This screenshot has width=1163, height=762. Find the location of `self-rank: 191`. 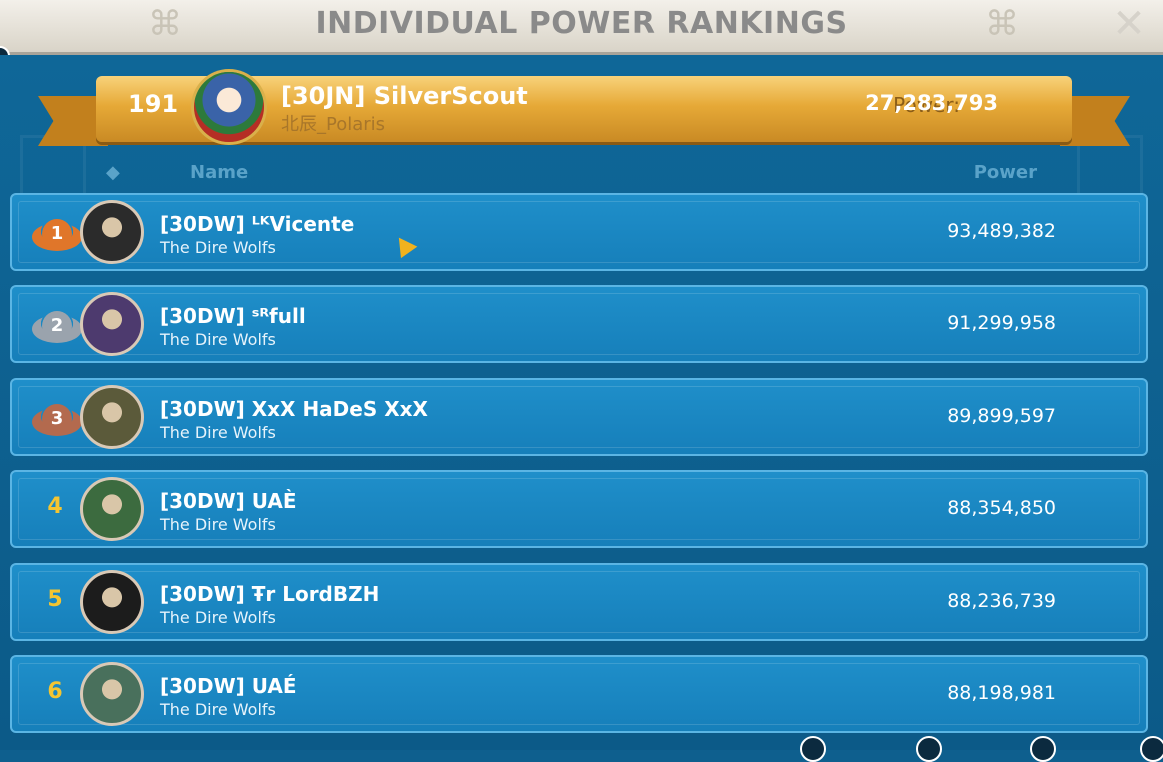

self-rank: 191 is located at coordinates (153, 104).